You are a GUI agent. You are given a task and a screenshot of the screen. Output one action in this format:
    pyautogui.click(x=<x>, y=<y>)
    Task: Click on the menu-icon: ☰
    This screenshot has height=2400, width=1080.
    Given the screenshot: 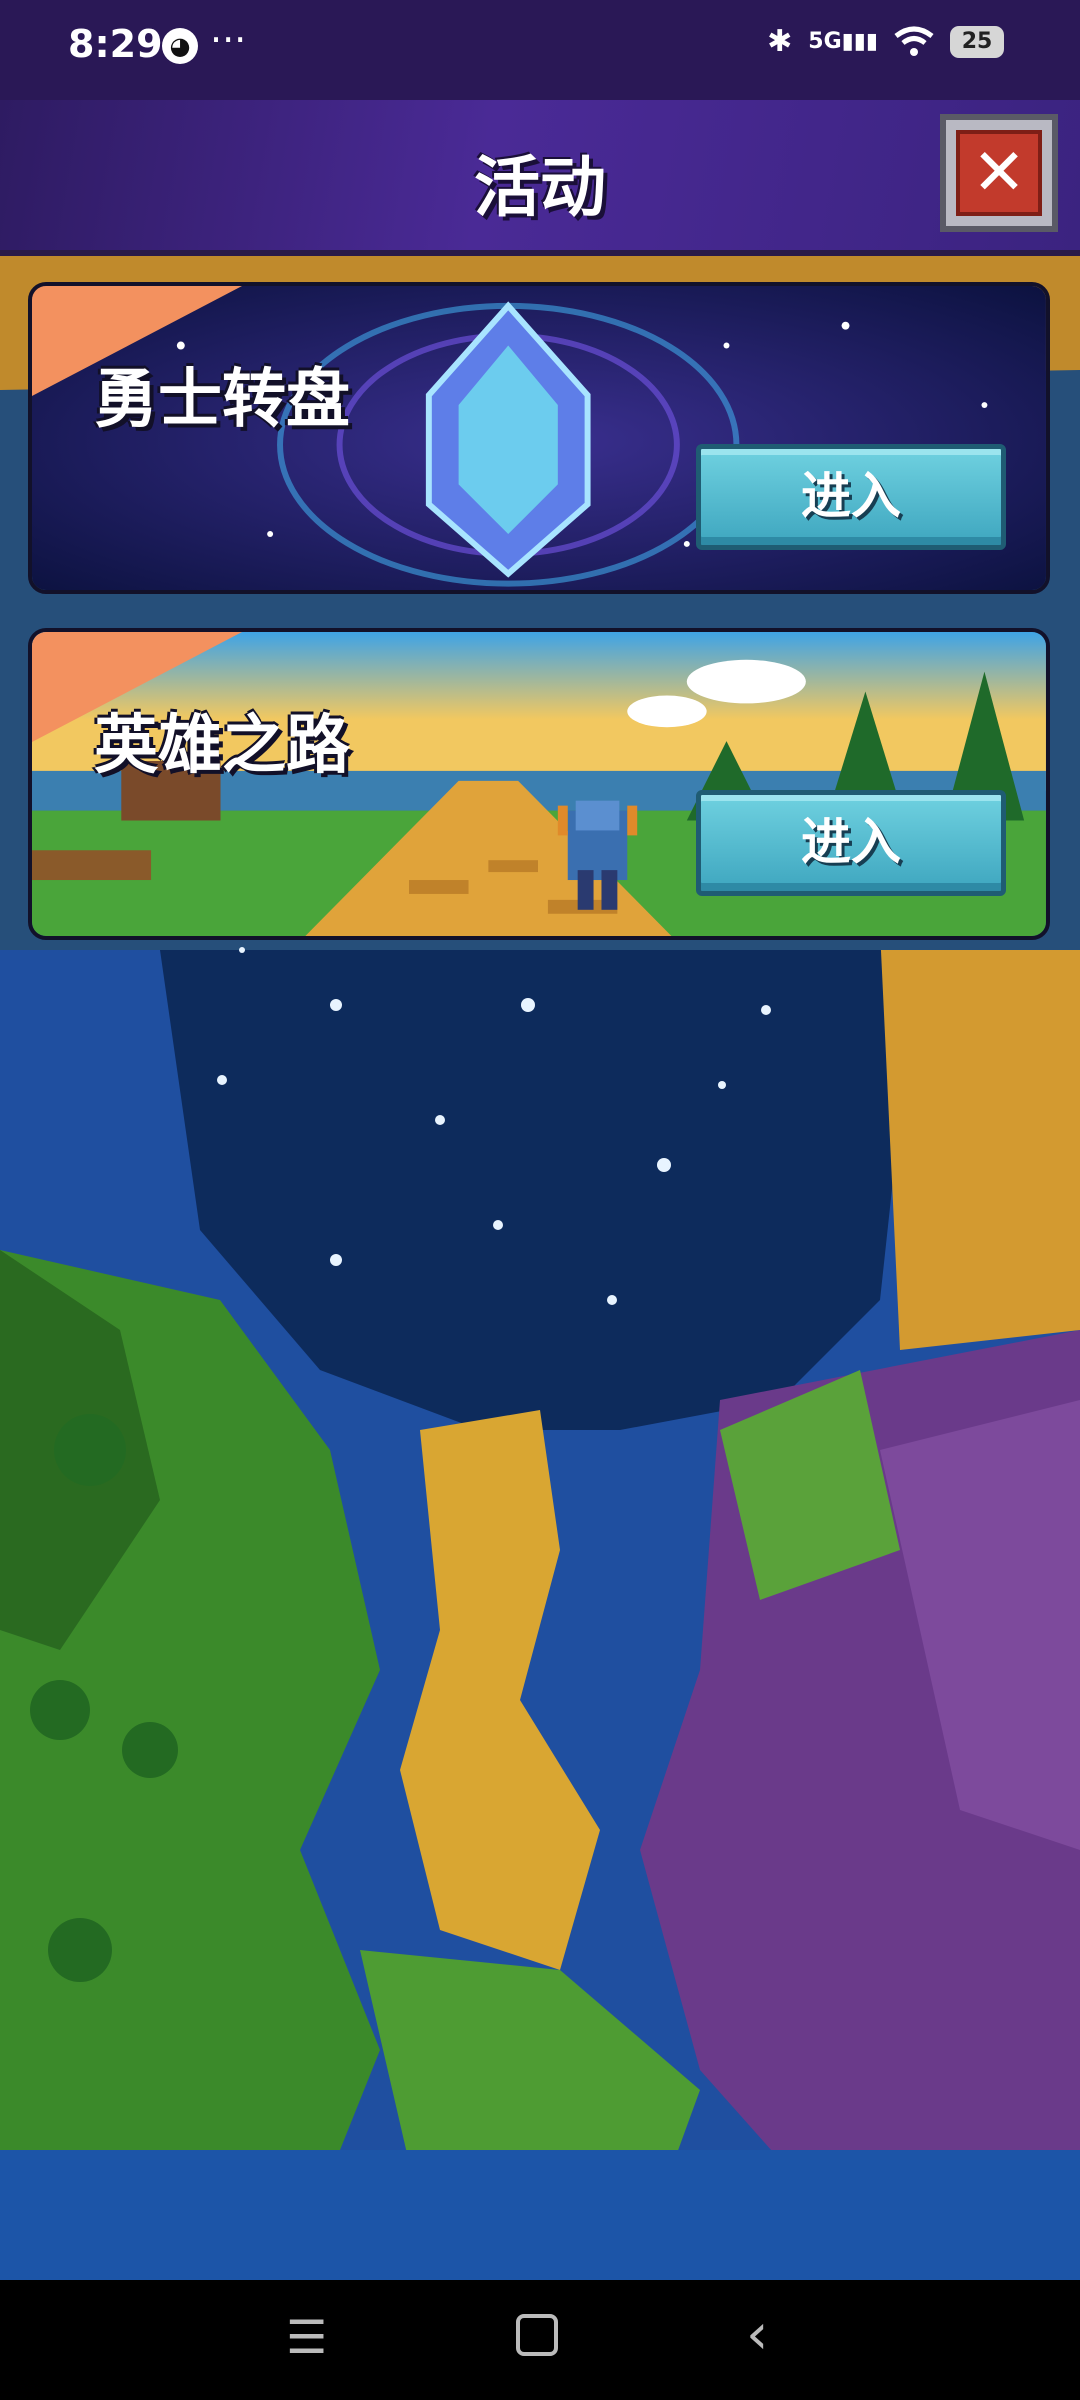 What is the action you would take?
    pyautogui.click(x=306, y=2337)
    